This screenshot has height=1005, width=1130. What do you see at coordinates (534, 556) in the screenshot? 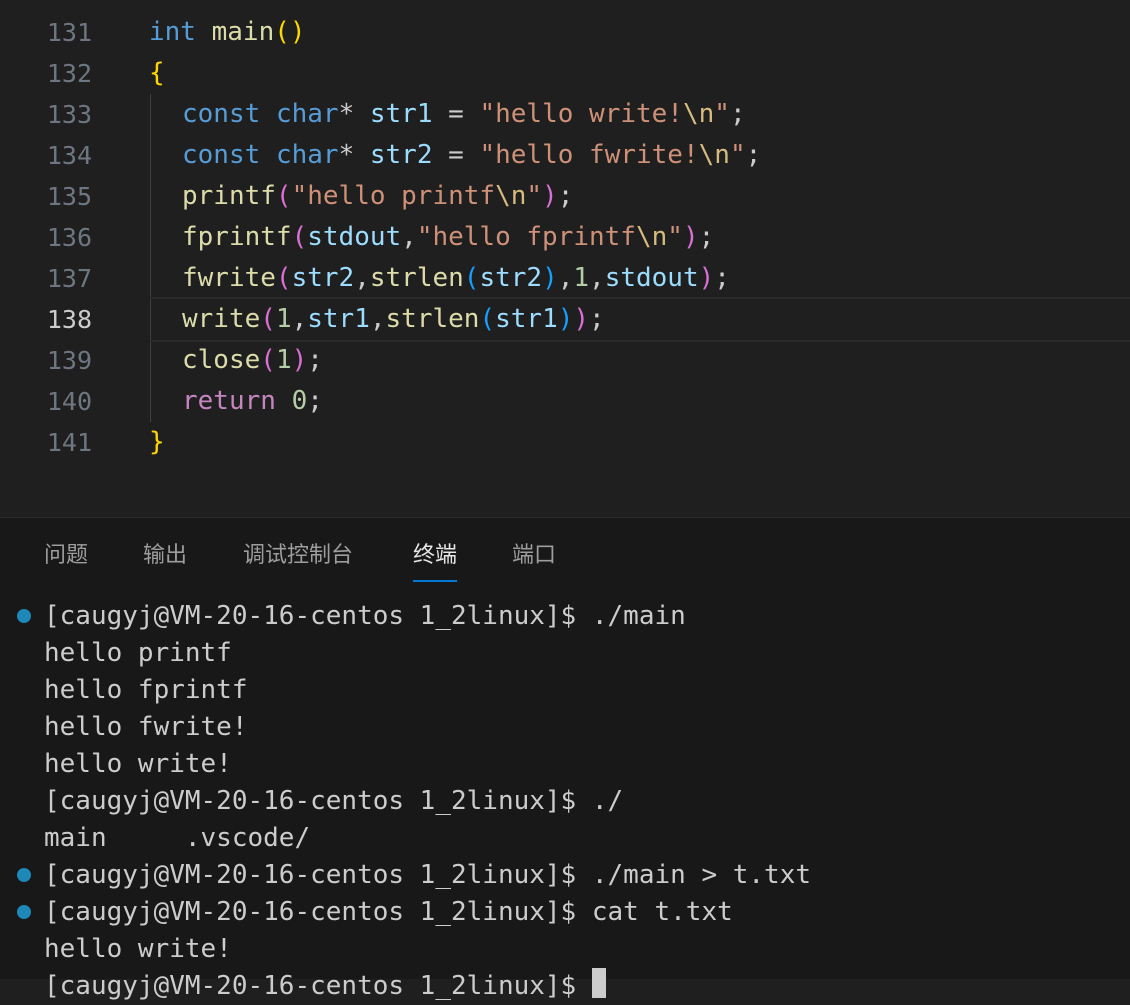
I see `tab-ports: 端口` at bounding box center [534, 556].